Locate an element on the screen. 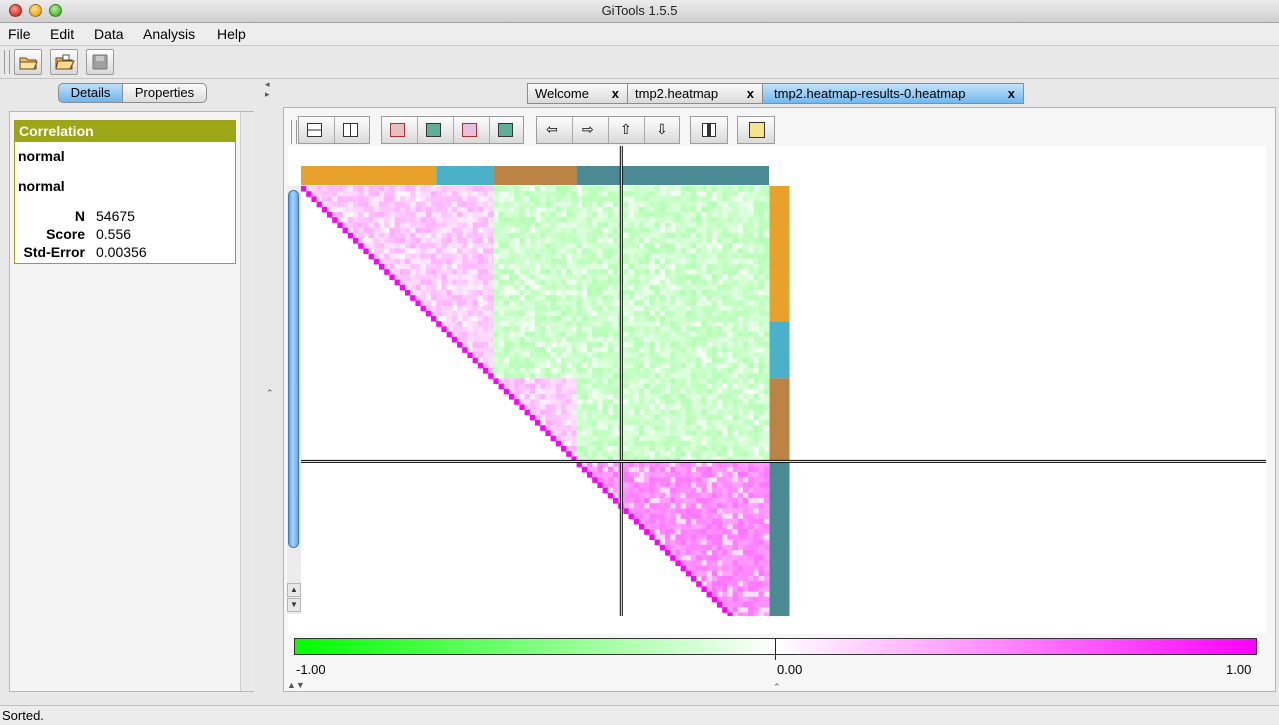  save-icon is located at coordinates (100, 62).